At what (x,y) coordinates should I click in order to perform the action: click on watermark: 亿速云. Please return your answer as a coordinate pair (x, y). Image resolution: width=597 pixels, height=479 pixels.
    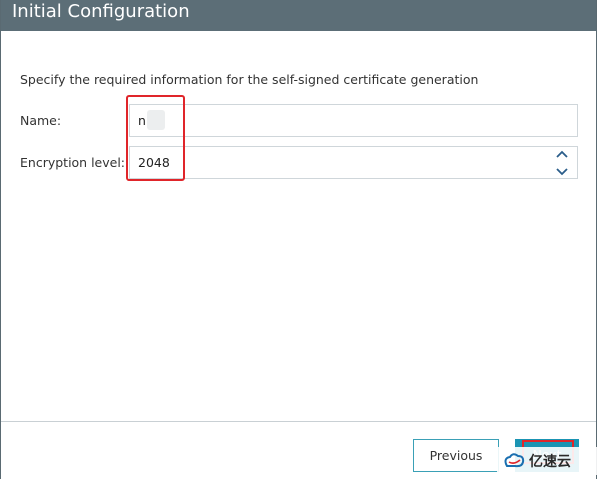
    Looking at the image, I should click on (547, 461).